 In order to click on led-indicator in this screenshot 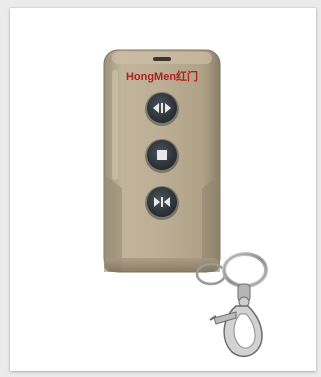, I will do `click(162, 59)`.